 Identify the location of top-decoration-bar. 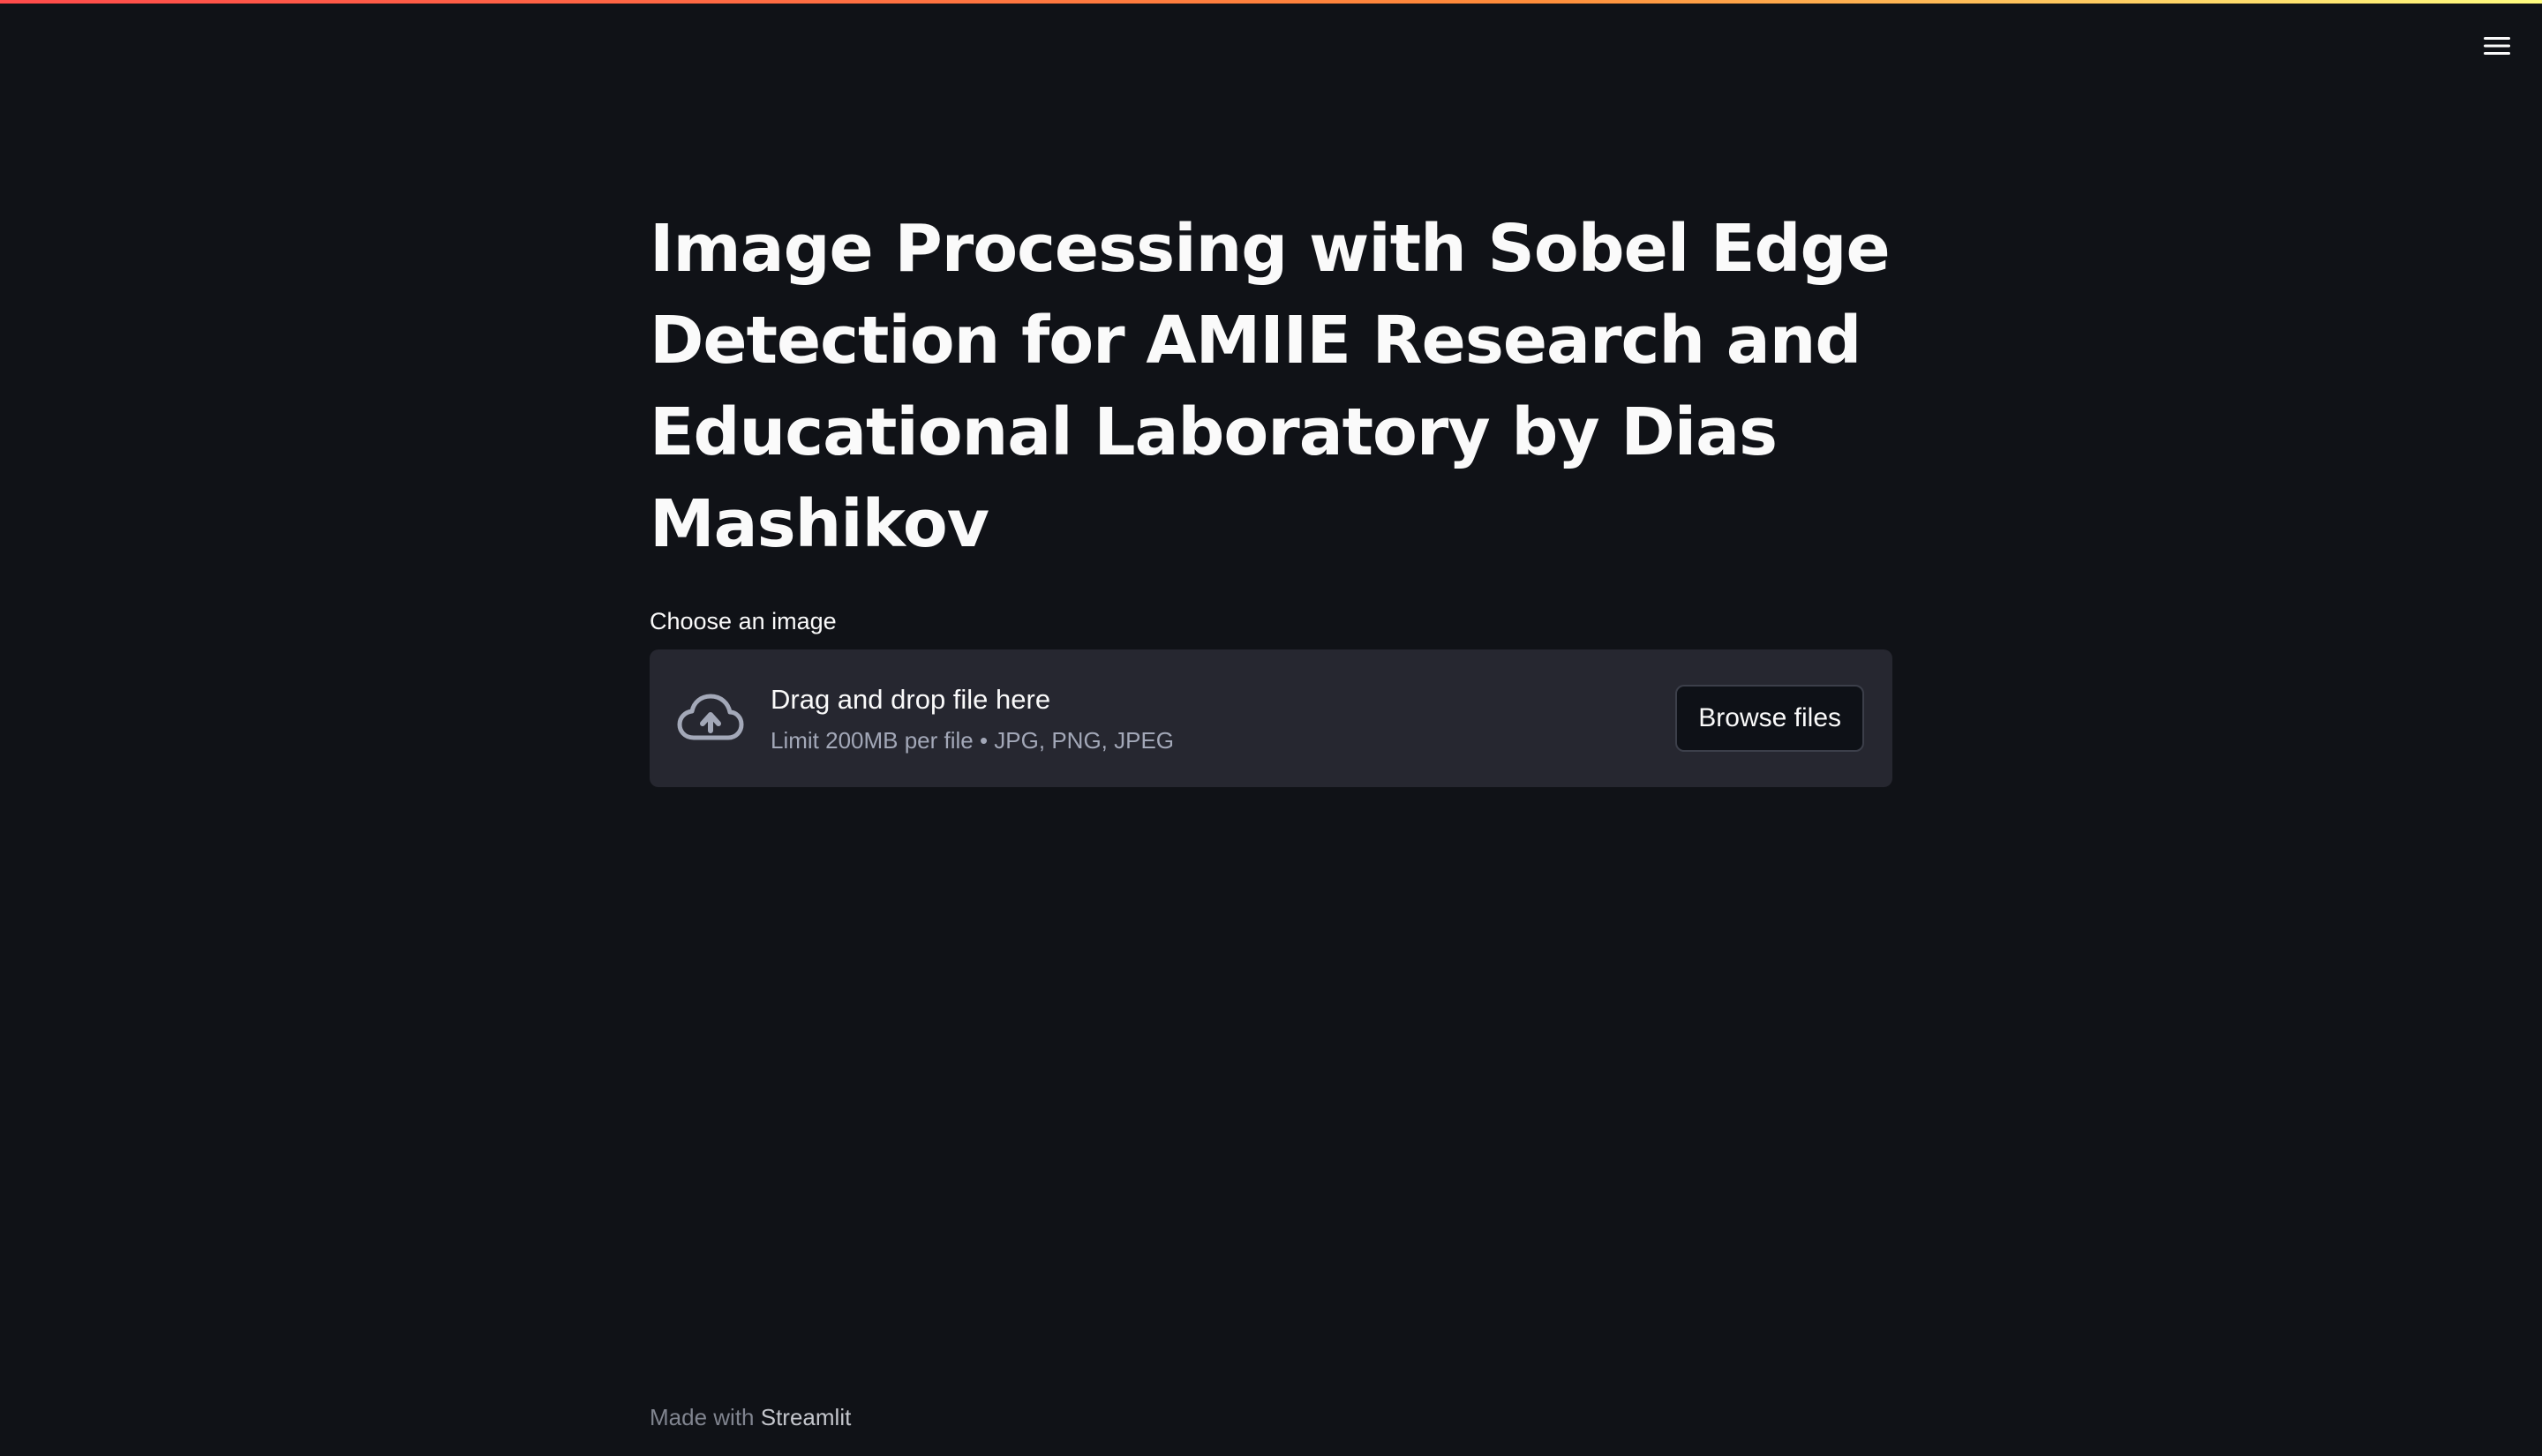
(1271, 2).